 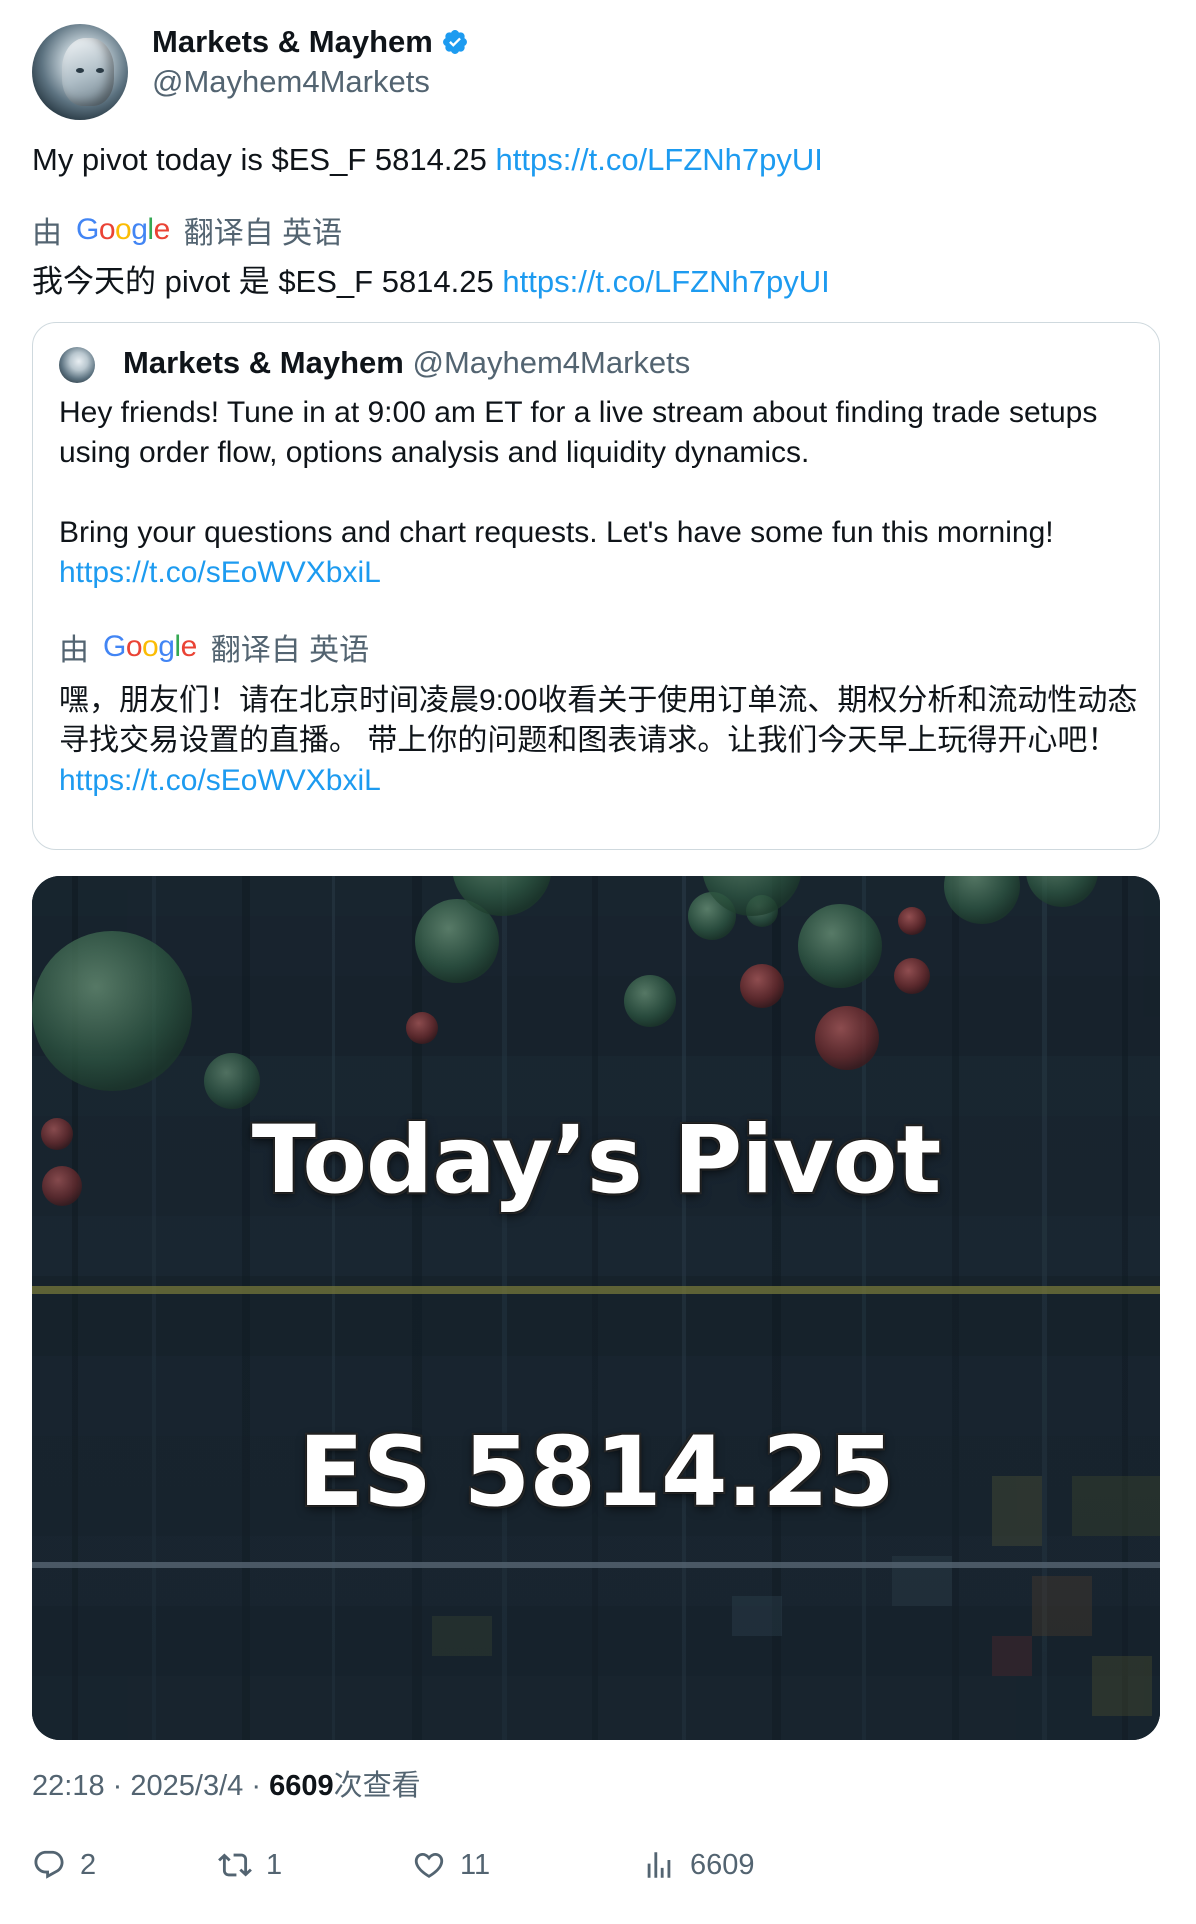 What do you see at coordinates (659, 1865) in the screenshot?
I see `analytics-icon` at bounding box center [659, 1865].